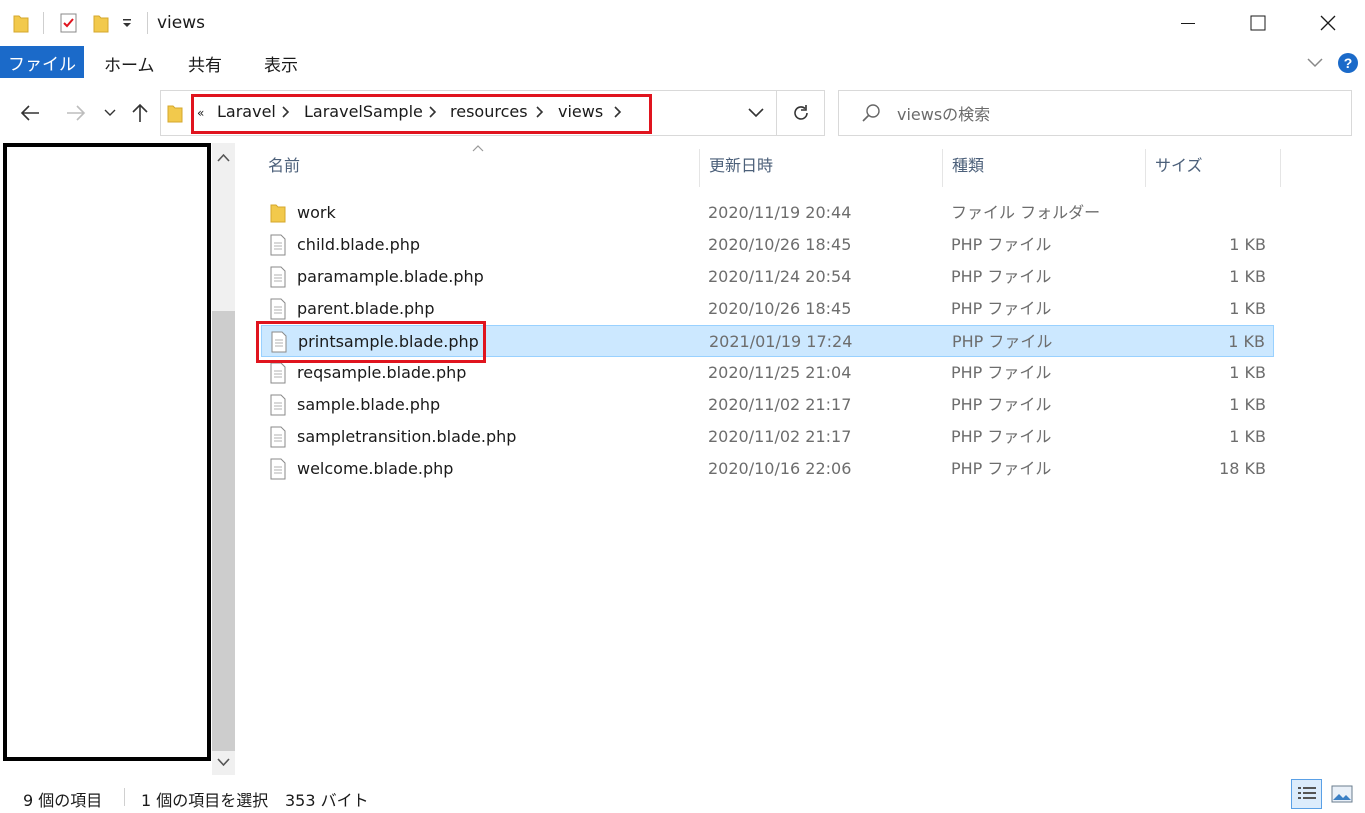 The width and height of the screenshot is (1365, 813). I want to click on close-icon, so click(1328, 23).